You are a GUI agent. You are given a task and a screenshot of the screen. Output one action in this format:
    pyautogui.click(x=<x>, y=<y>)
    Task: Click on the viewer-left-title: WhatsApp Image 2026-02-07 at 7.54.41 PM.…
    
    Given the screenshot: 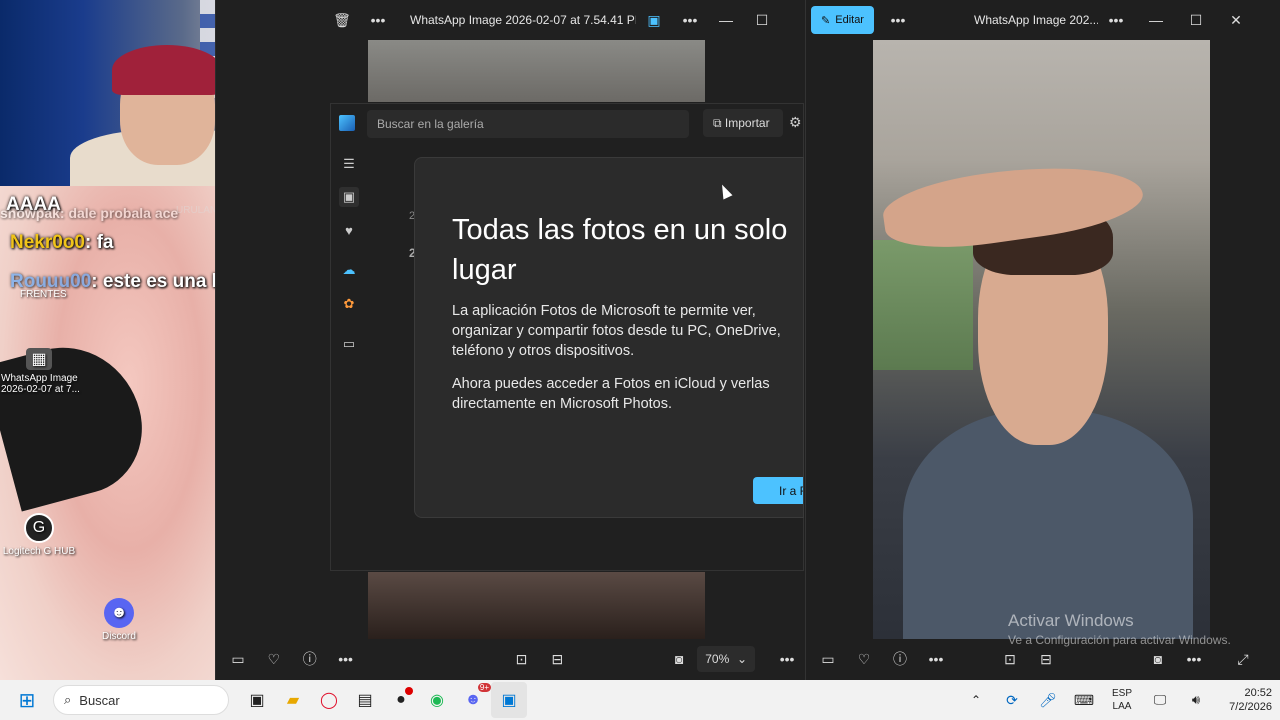 What is the action you would take?
    pyautogui.click(x=523, y=20)
    